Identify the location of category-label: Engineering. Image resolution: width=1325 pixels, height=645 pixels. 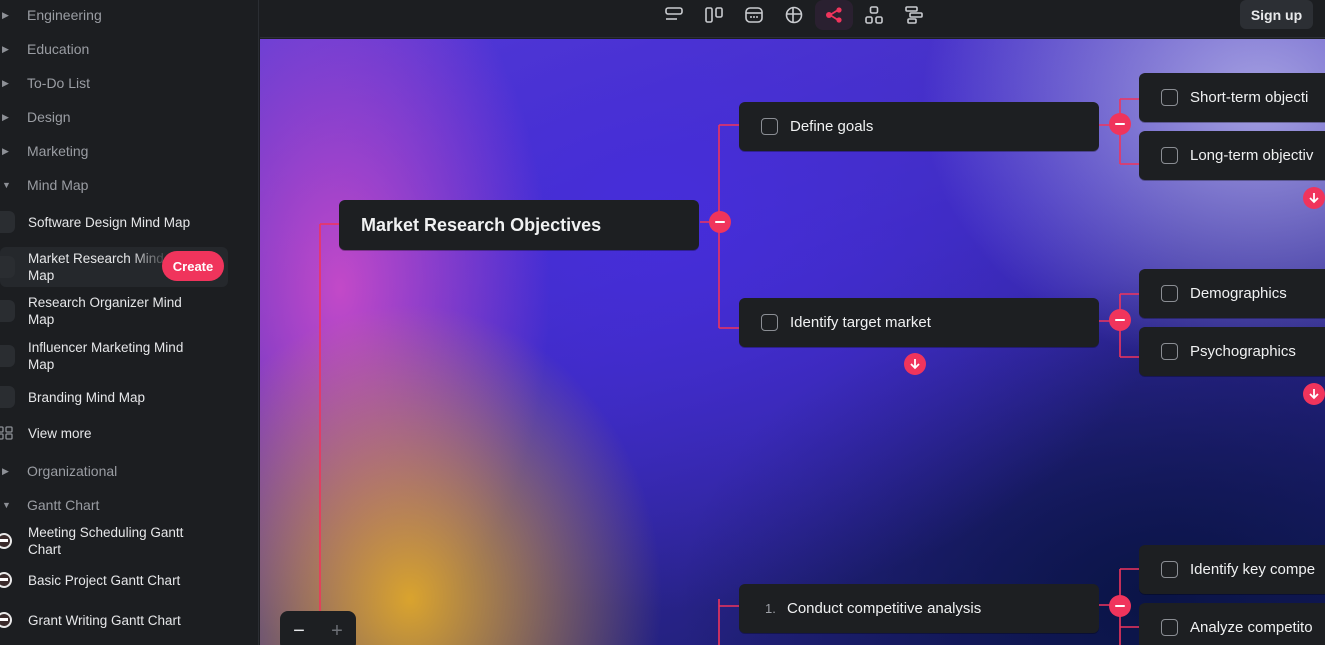
(64, 15).